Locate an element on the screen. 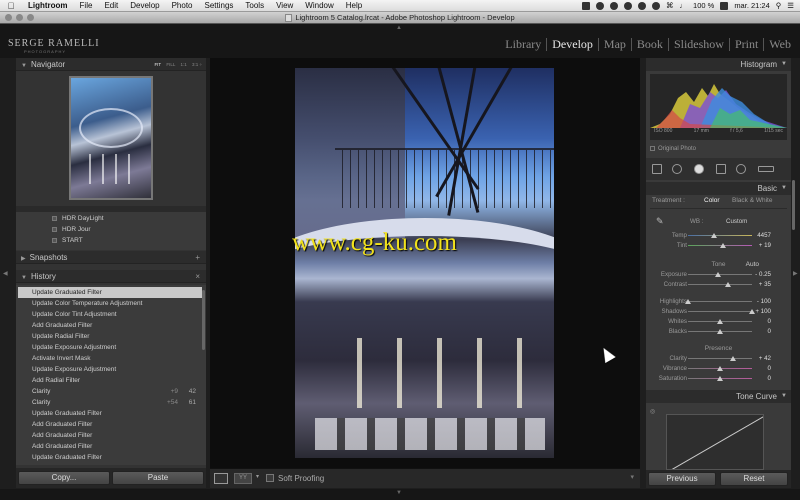 The height and width of the screenshot is (500, 800). previous-button: Previous is located at coordinates (682, 479).